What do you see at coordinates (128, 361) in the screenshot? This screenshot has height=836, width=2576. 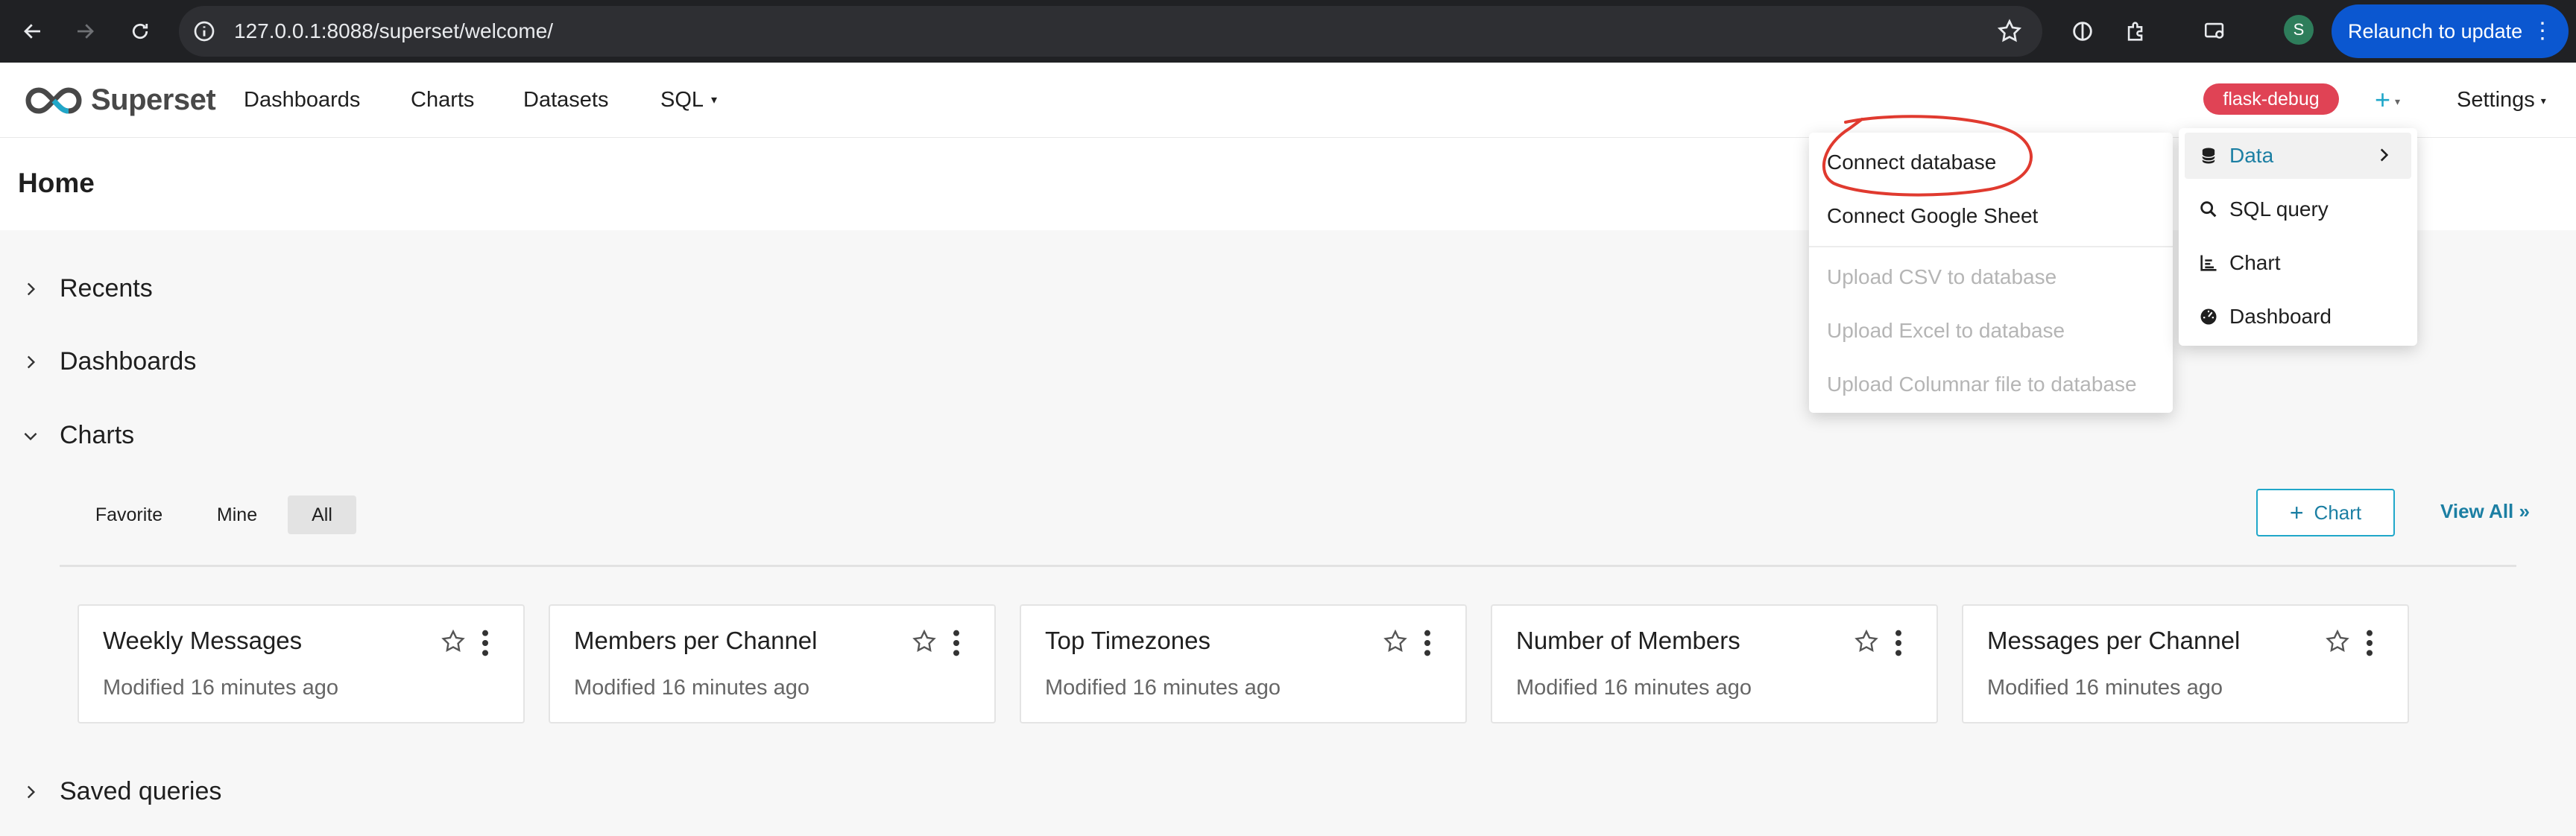 I see `section-label: Dashboards` at bounding box center [128, 361].